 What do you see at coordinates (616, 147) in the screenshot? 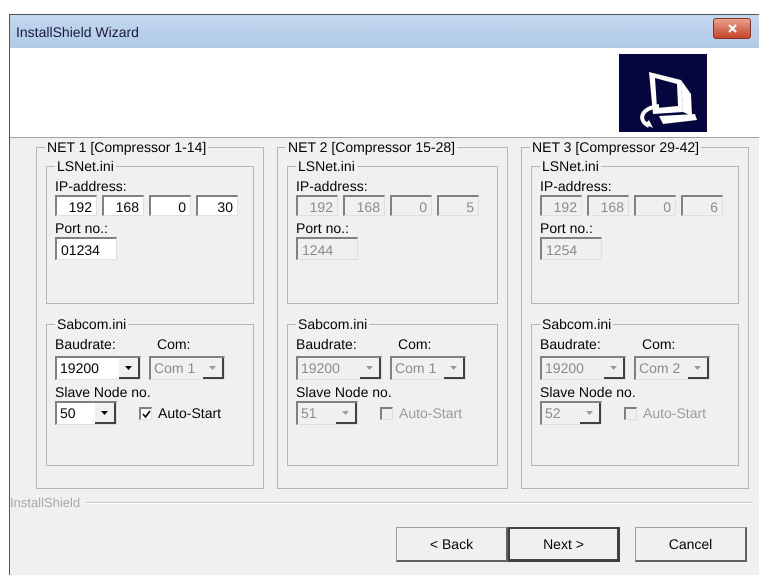
I see `group-title: NET 3 [Compressor 29-42]` at bounding box center [616, 147].